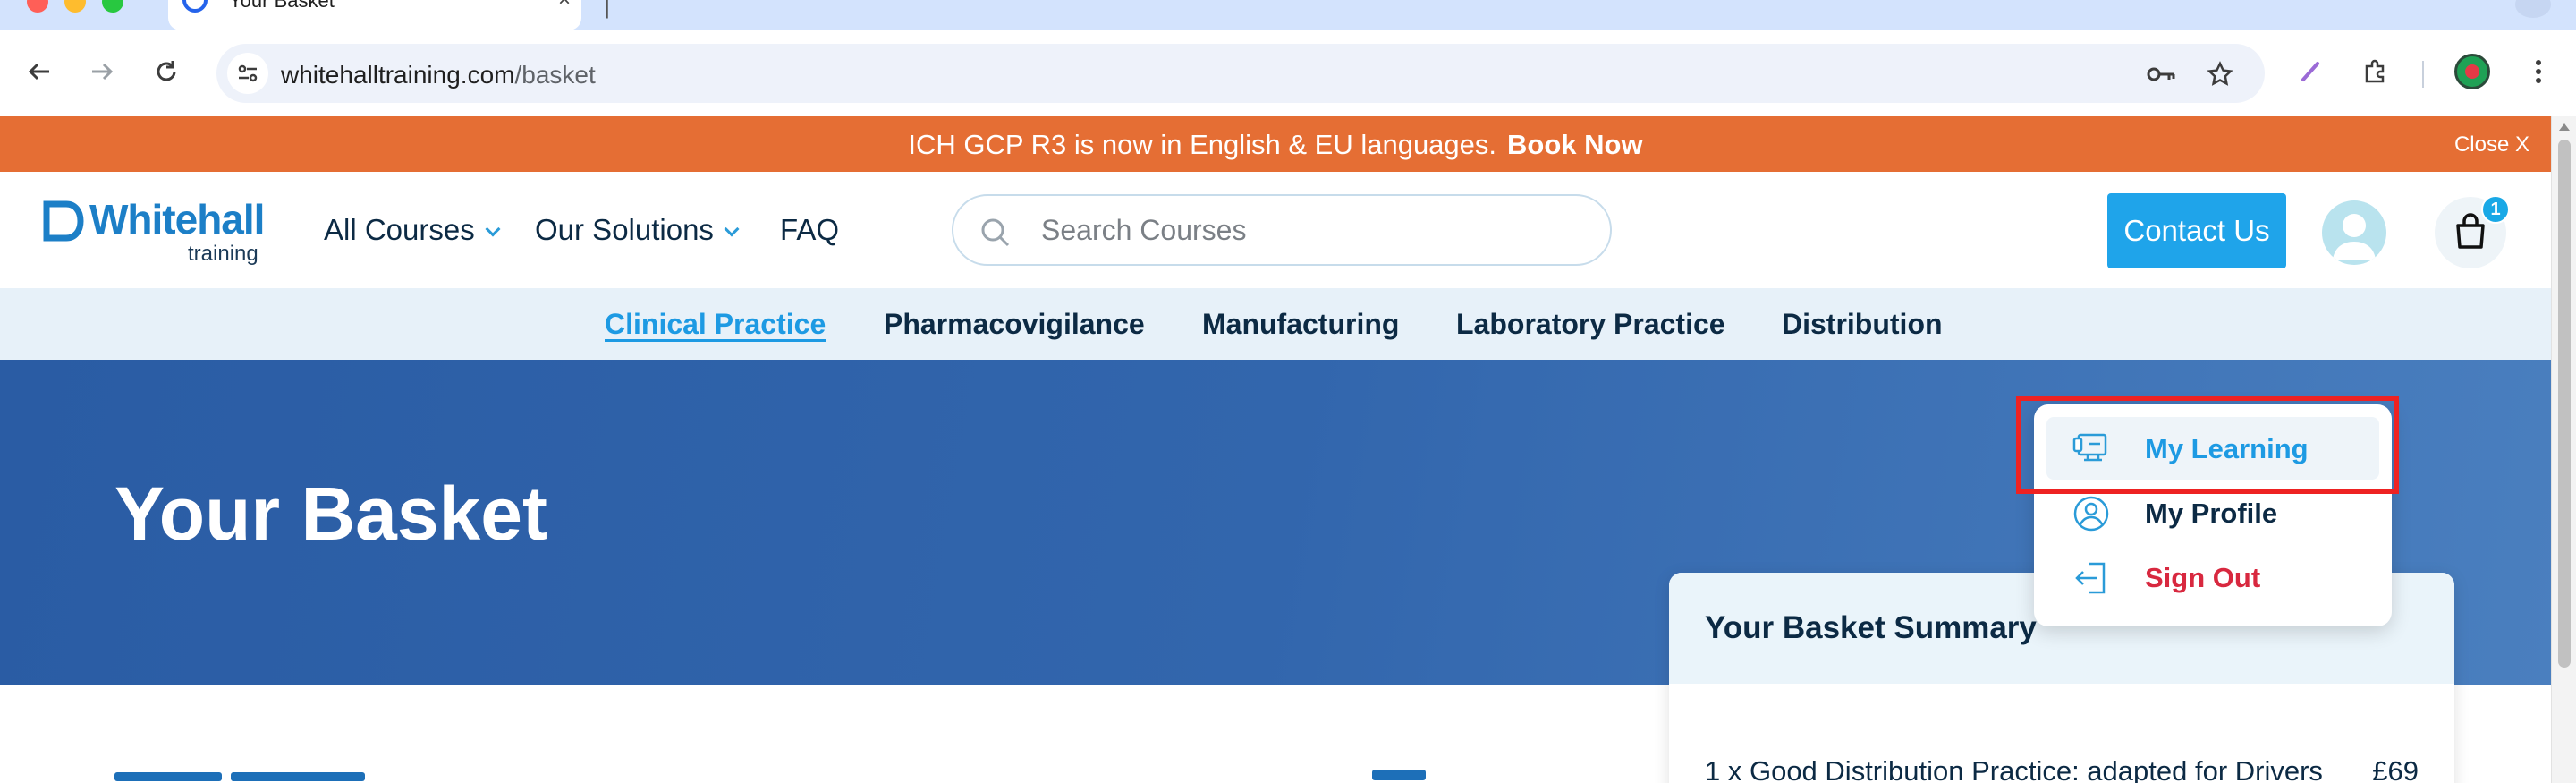 Image resolution: width=2576 pixels, height=783 pixels. Describe the element at coordinates (398, 75) in the screenshot. I see `url-domain: whitehalltraining.com` at that location.